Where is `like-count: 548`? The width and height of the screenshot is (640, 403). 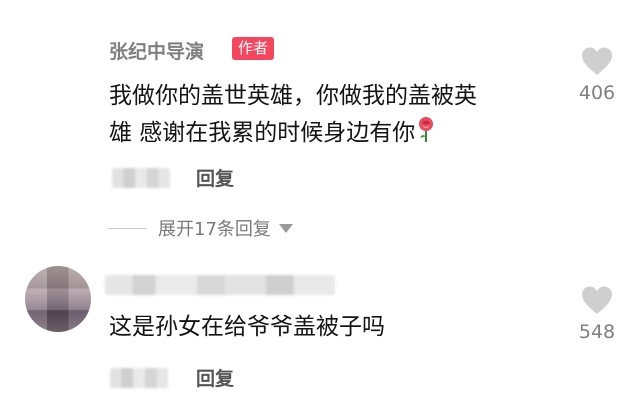
like-count: 548 is located at coordinates (597, 332).